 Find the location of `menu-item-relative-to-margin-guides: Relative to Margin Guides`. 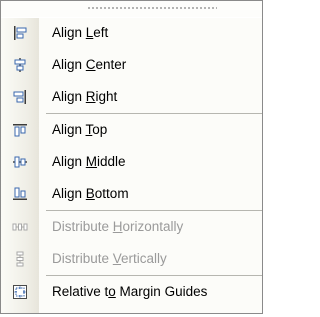

menu-item-relative-to-margin-guides: Relative to Margin Guides is located at coordinates (131, 292).